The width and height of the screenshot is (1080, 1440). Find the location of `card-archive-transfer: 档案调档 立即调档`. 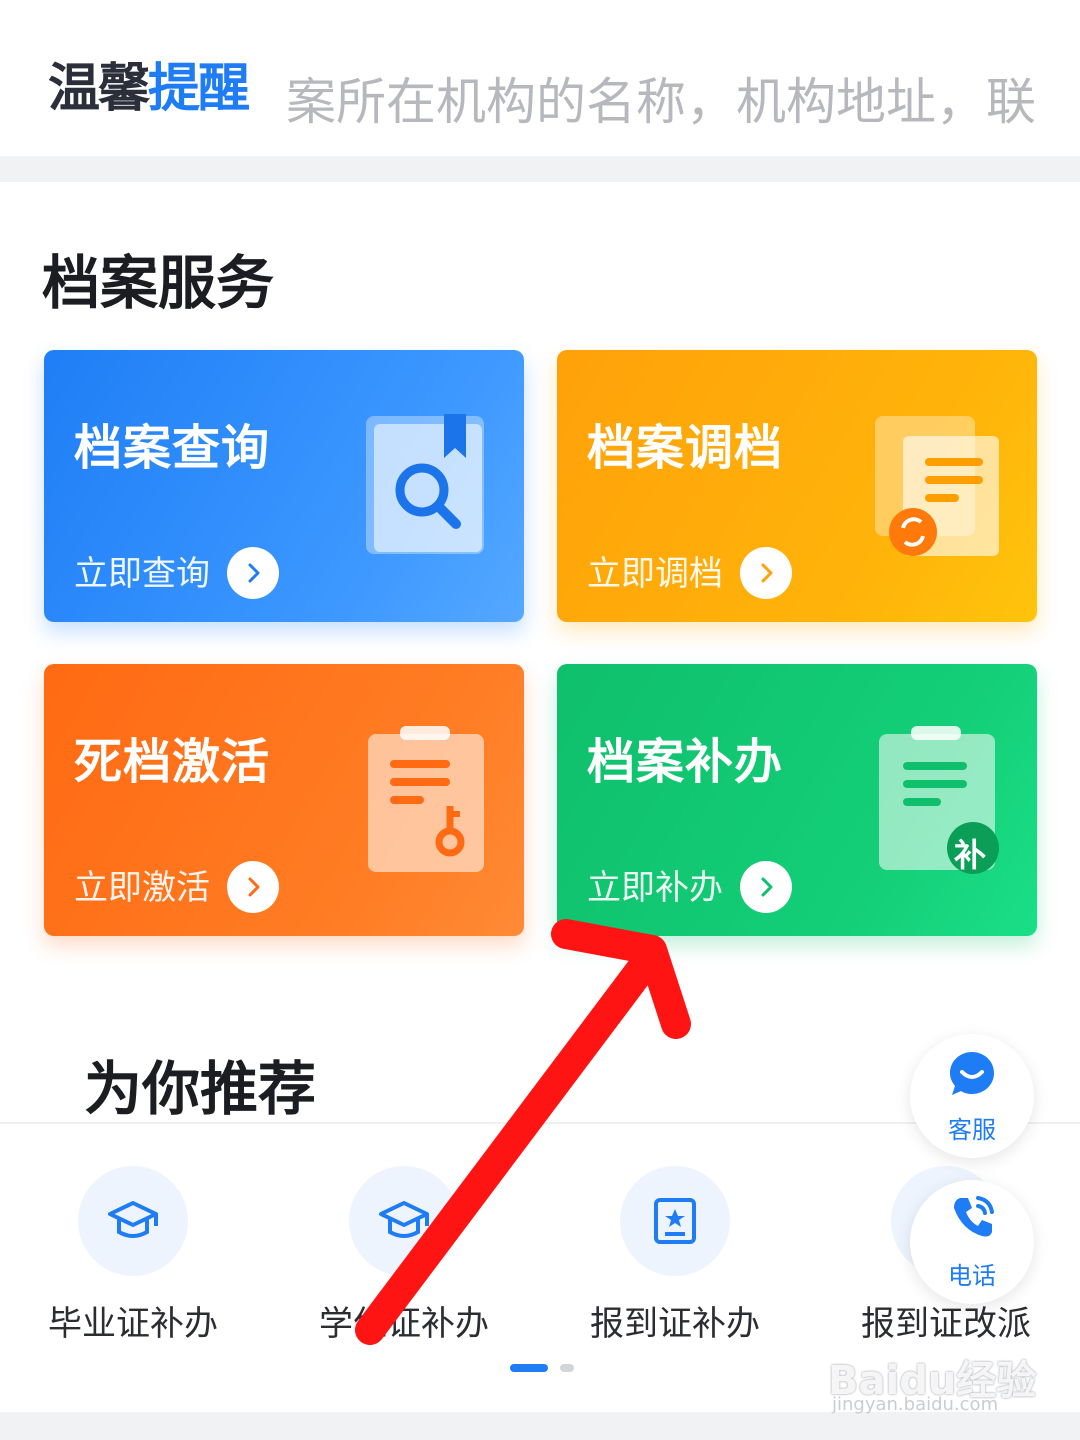

card-archive-transfer: 档案调档 立即调档 is located at coordinates (797, 486).